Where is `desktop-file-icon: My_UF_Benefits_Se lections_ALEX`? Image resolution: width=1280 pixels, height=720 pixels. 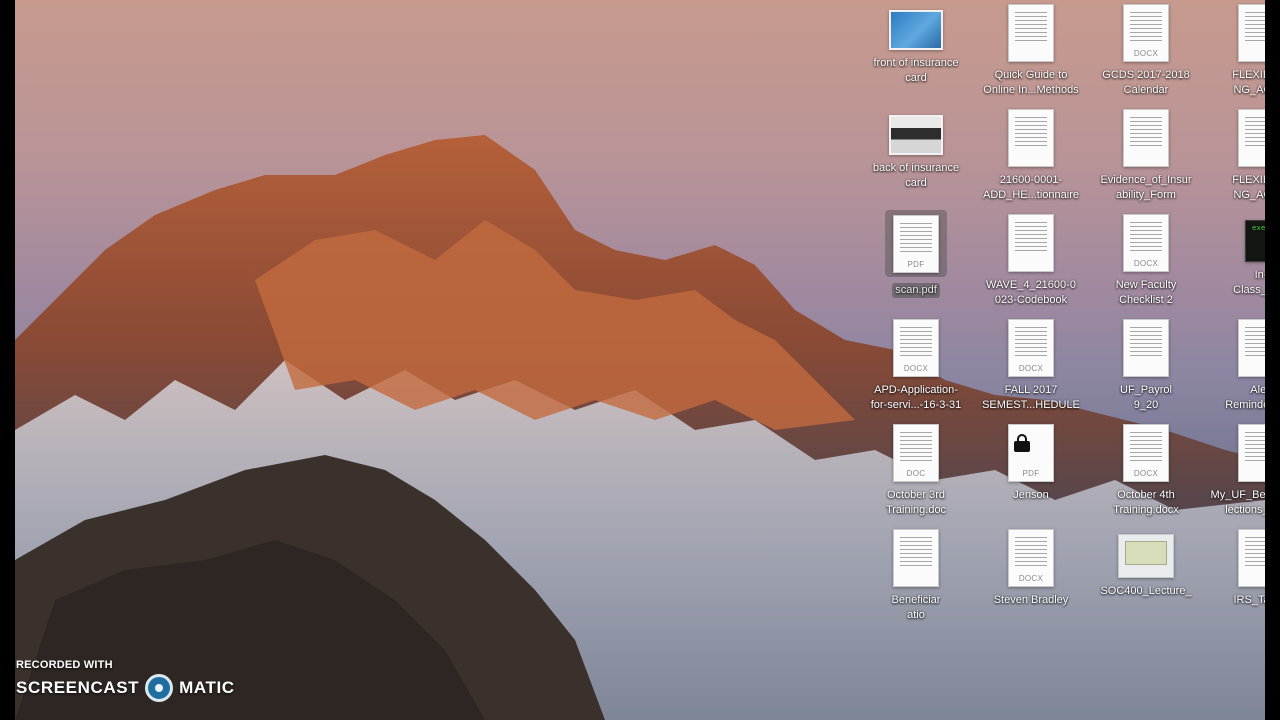
desktop-file-icon: My_UF_Benefits_Se lections_ALEX is located at coordinates (1235, 471).